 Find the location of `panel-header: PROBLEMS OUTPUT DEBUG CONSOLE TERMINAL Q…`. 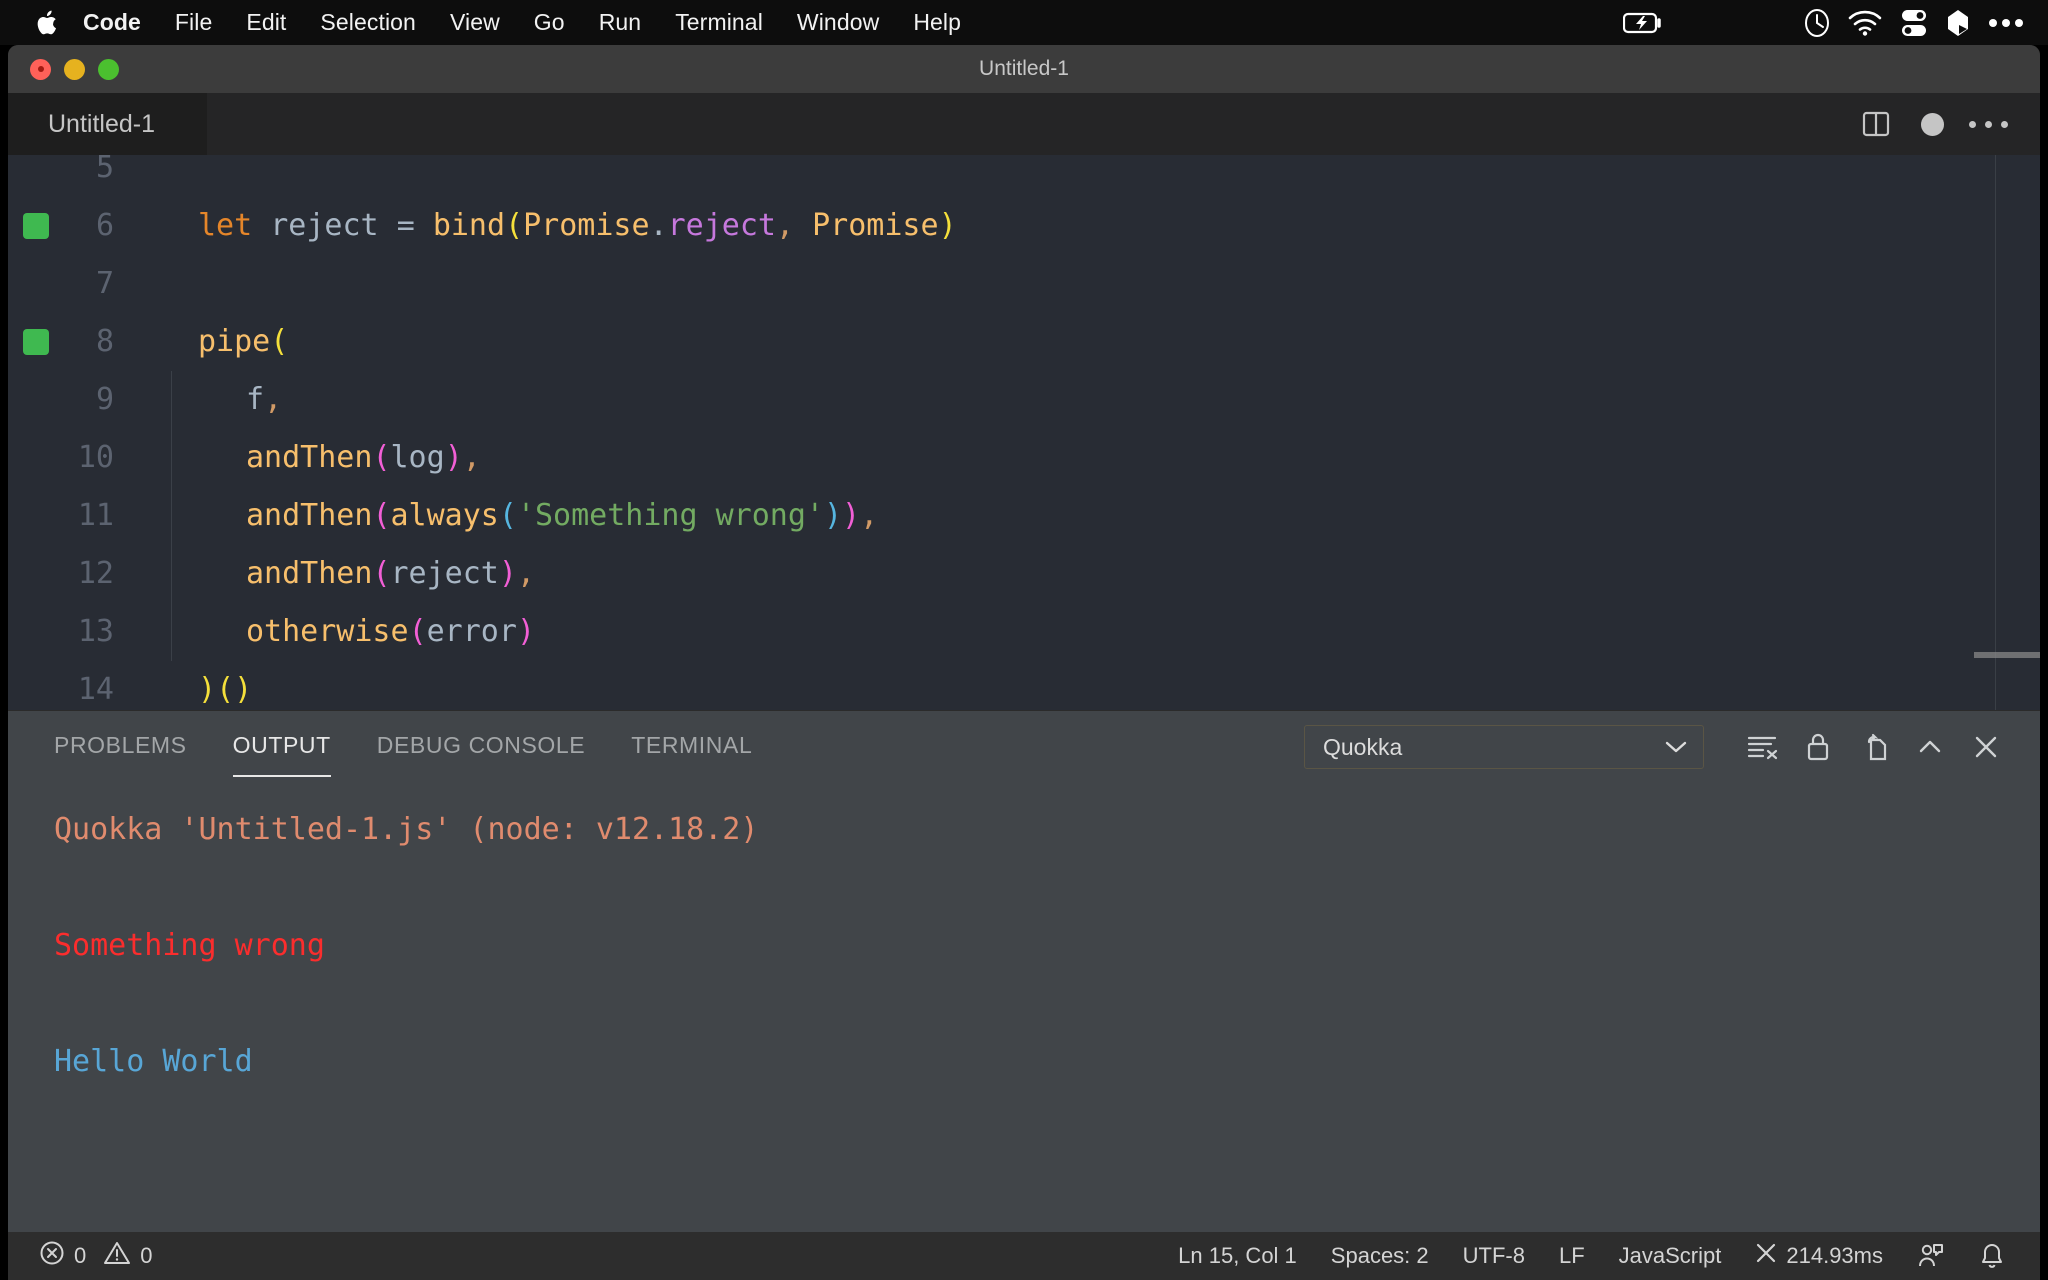

panel-header: PROBLEMS OUTPUT DEBUG CONSOLE TERMINAL Q… is located at coordinates (1024, 747).